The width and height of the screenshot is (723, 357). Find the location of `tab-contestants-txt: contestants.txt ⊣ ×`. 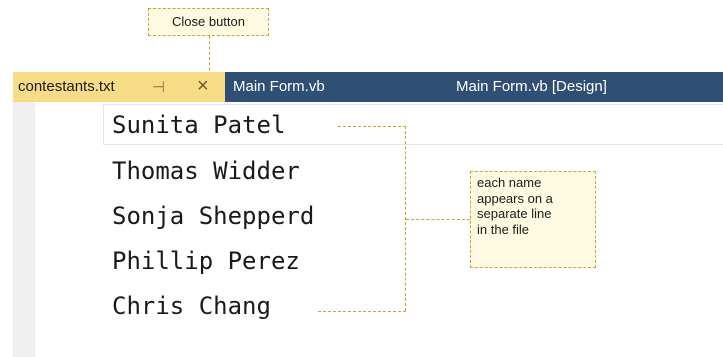

tab-contestants-txt: contestants.txt ⊣ × is located at coordinates (119, 87).